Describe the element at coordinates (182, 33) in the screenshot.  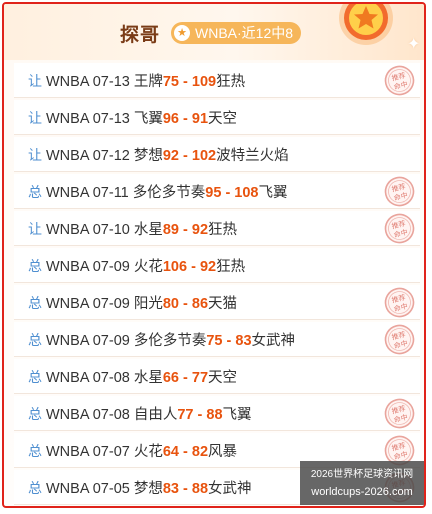
I see `star-icon: ★` at that location.